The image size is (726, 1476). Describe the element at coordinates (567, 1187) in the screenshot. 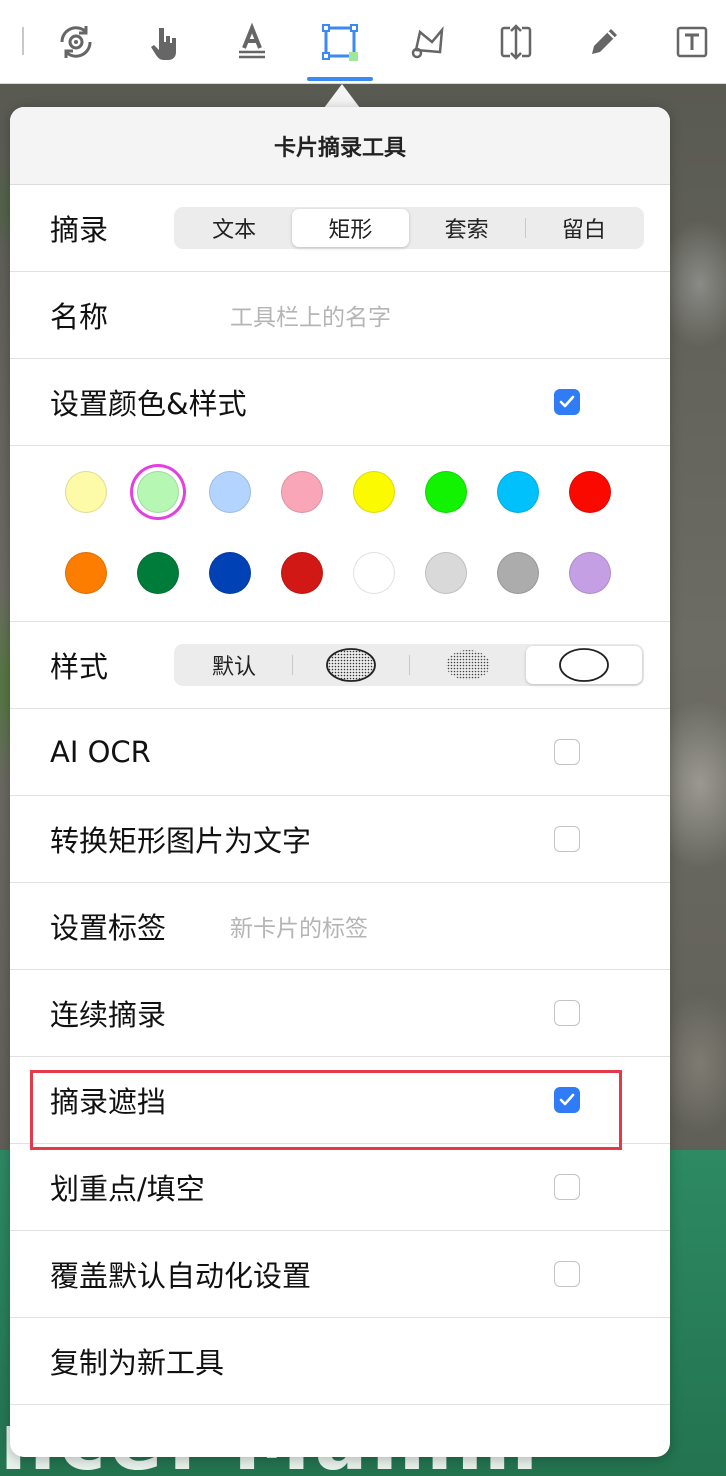

I see `highlight-blank-checkbox` at that location.